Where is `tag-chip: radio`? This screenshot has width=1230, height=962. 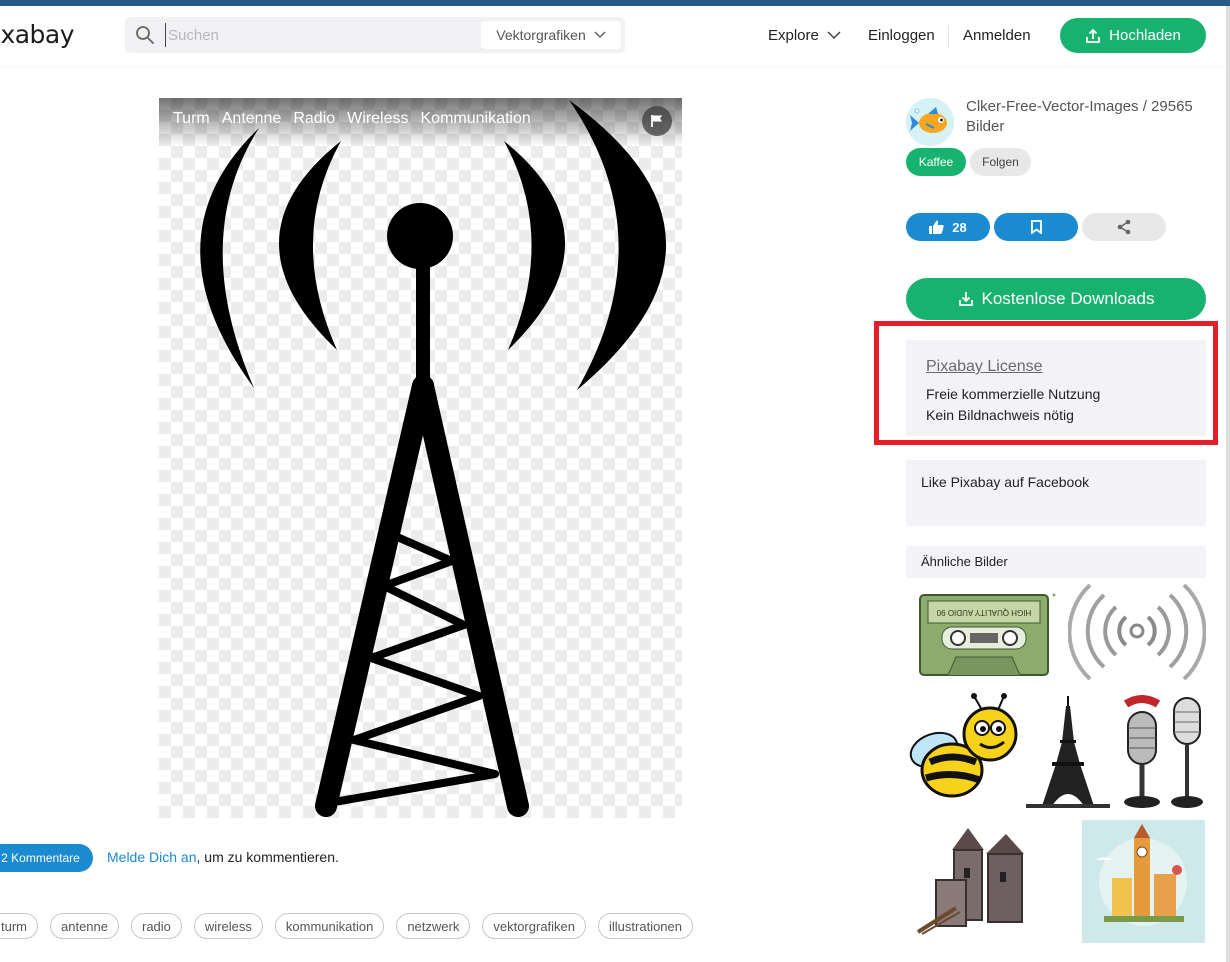
tag-chip: radio is located at coordinates (156, 926).